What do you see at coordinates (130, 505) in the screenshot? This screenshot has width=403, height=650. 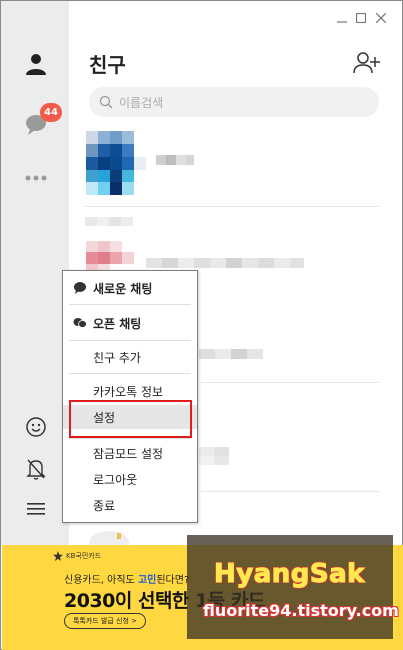 I see `menu-exit: 종료` at bounding box center [130, 505].